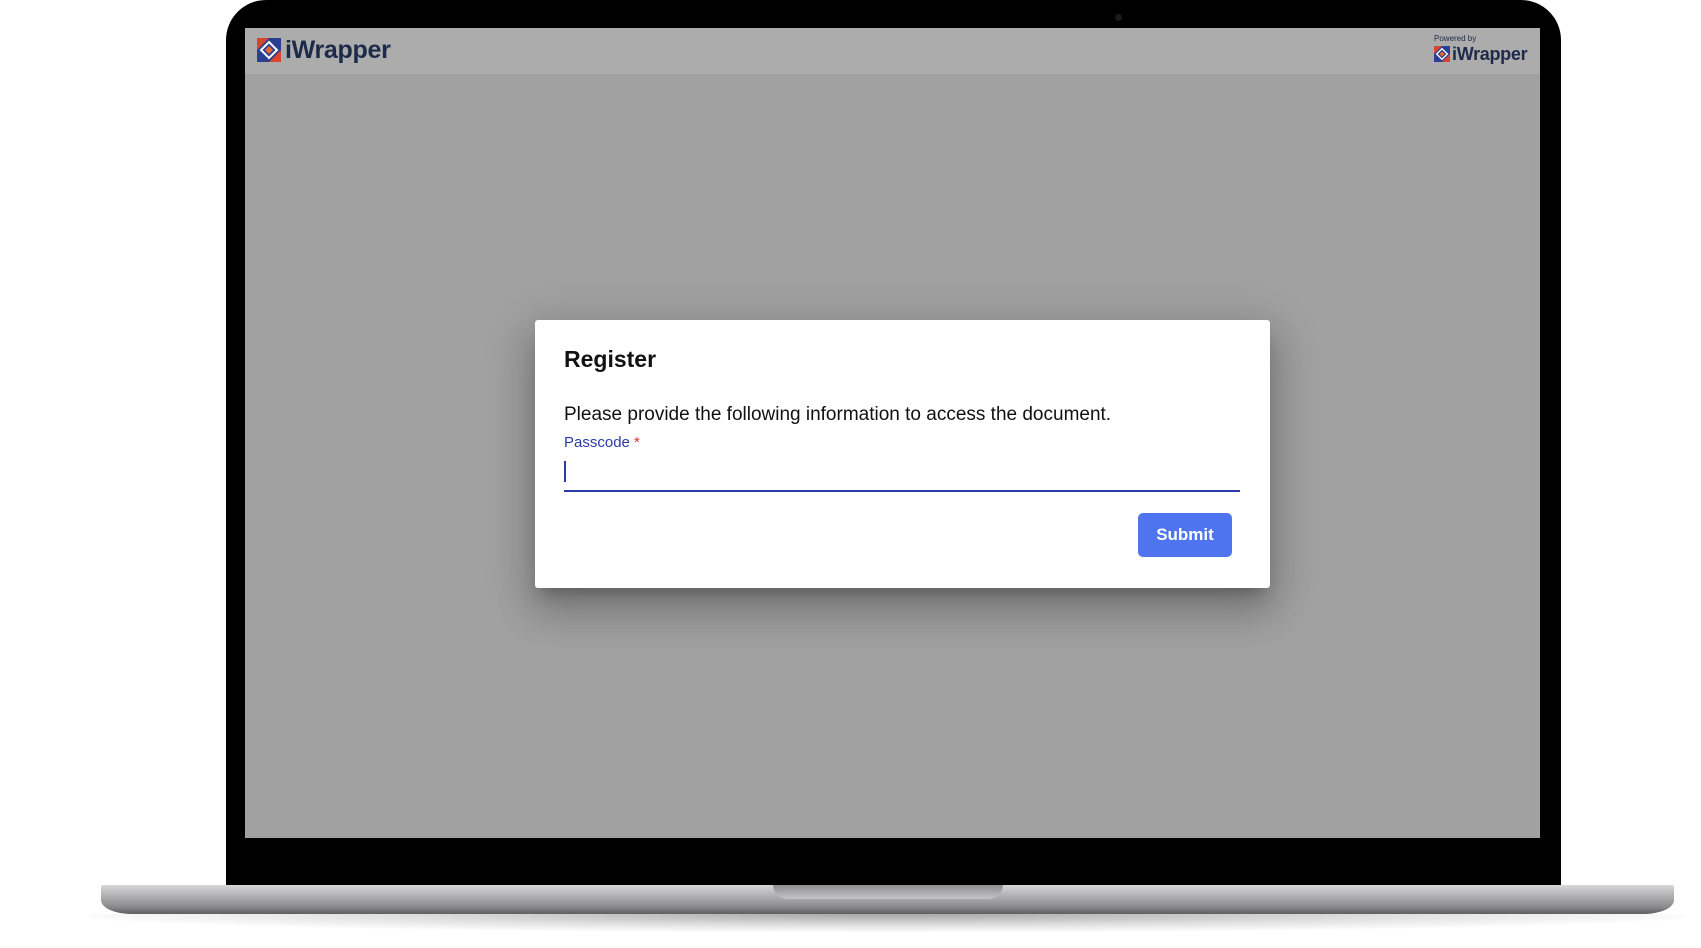  I want to click on camera-icon, so click(1118, 17).